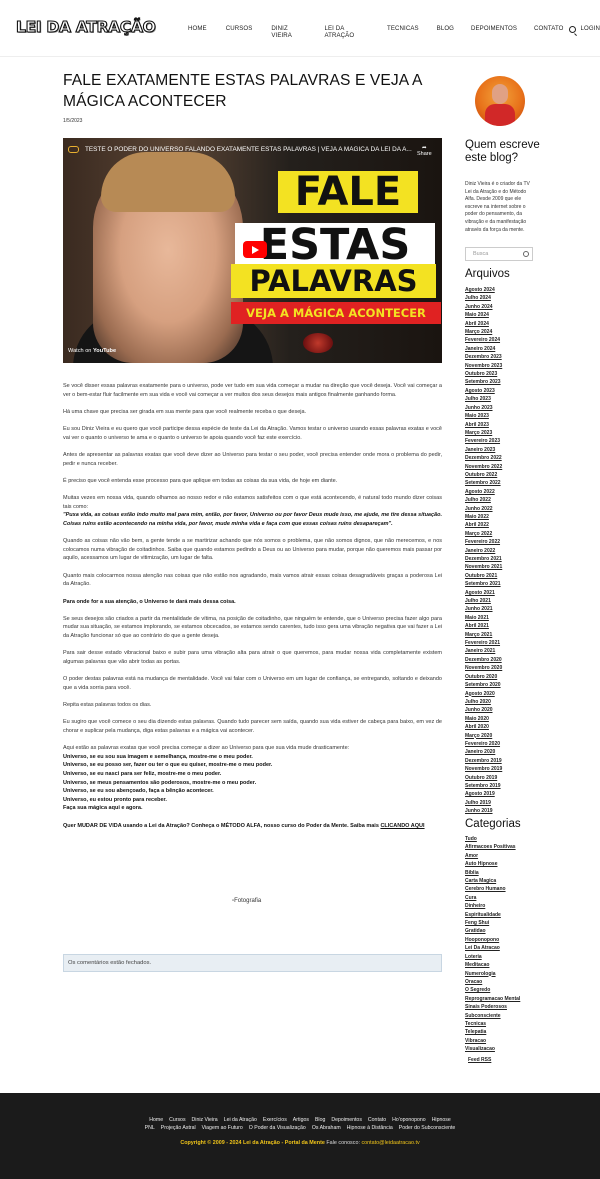  I want to click on archive-link: Março 2021, so click(483, 635).